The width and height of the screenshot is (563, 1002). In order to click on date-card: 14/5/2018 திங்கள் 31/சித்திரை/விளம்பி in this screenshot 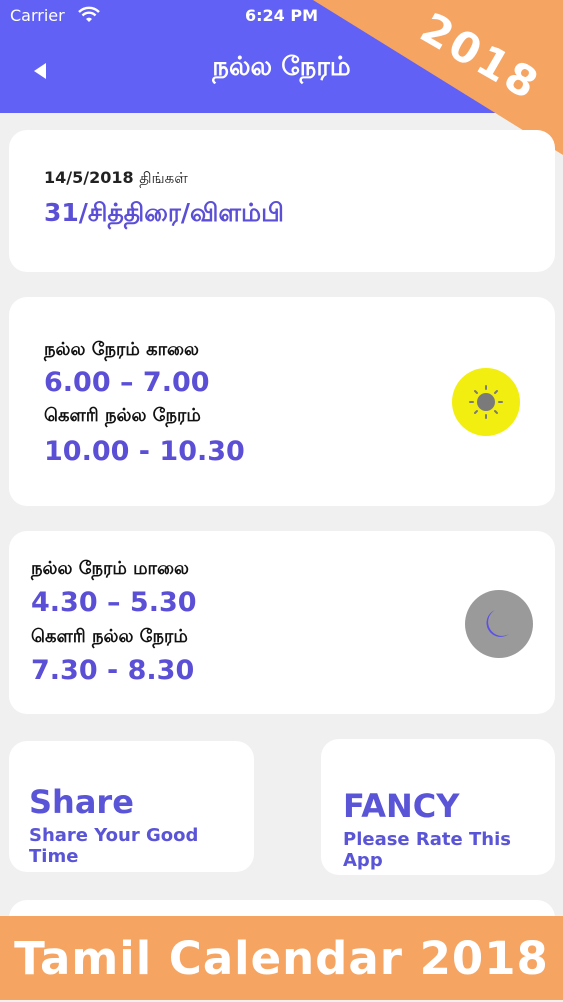, I will do `click(282, 201)`.